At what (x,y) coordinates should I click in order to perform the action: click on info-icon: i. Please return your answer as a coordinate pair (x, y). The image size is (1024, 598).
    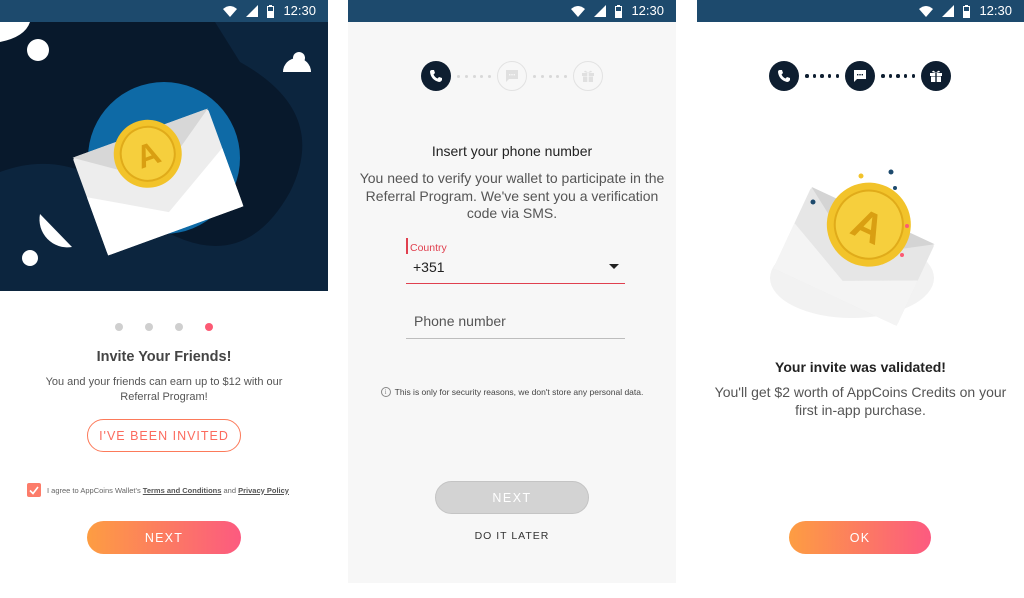
    Looking at the image, I should click on (385, 392).